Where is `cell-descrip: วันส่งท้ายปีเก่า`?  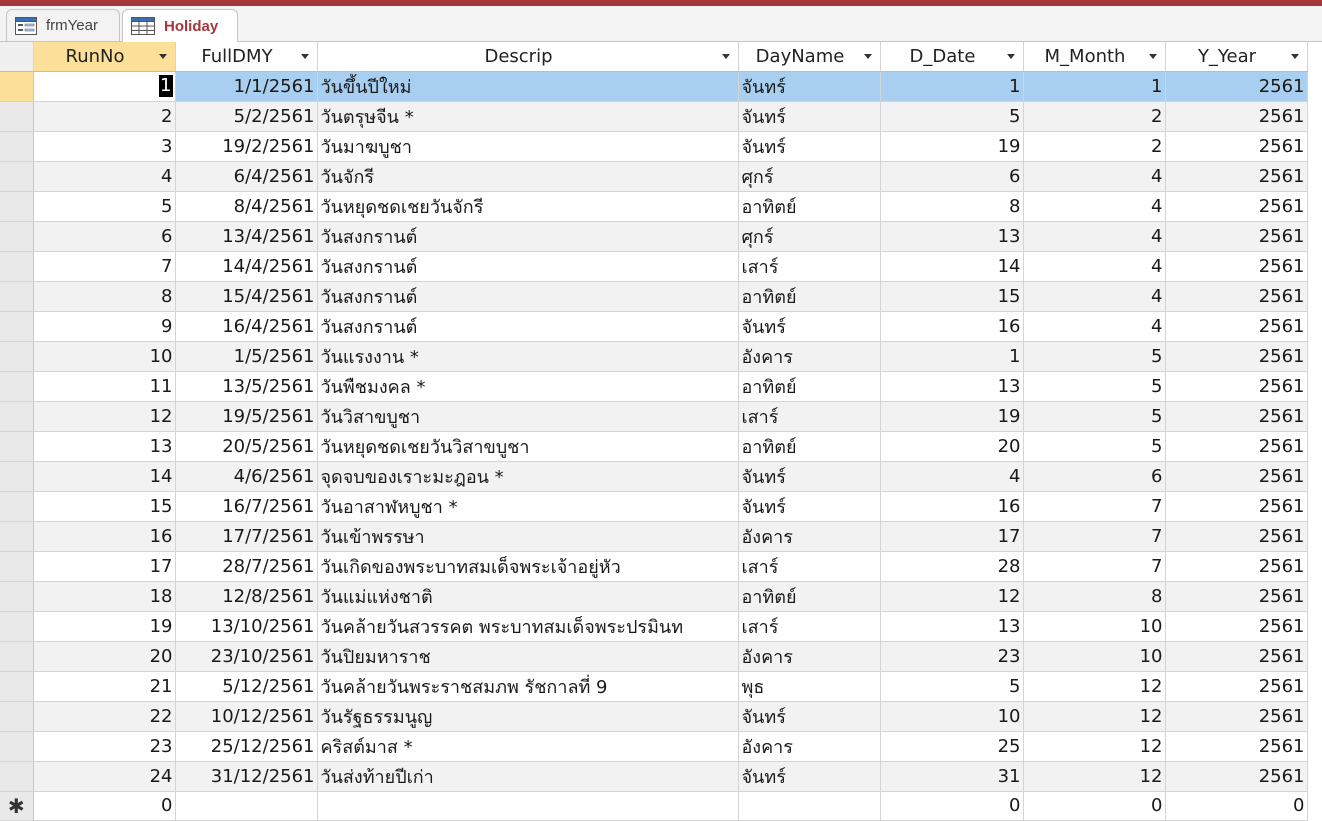 cell-descrip: วันส่งท้ายปีเก่า is located at coordinates (528, 776).